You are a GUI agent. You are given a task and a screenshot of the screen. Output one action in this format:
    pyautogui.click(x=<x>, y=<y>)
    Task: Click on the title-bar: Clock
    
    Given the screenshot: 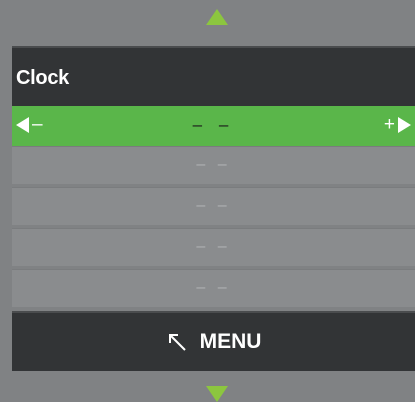 What is the action you would take?
    pyautogui.click(x=213, y=76)
    